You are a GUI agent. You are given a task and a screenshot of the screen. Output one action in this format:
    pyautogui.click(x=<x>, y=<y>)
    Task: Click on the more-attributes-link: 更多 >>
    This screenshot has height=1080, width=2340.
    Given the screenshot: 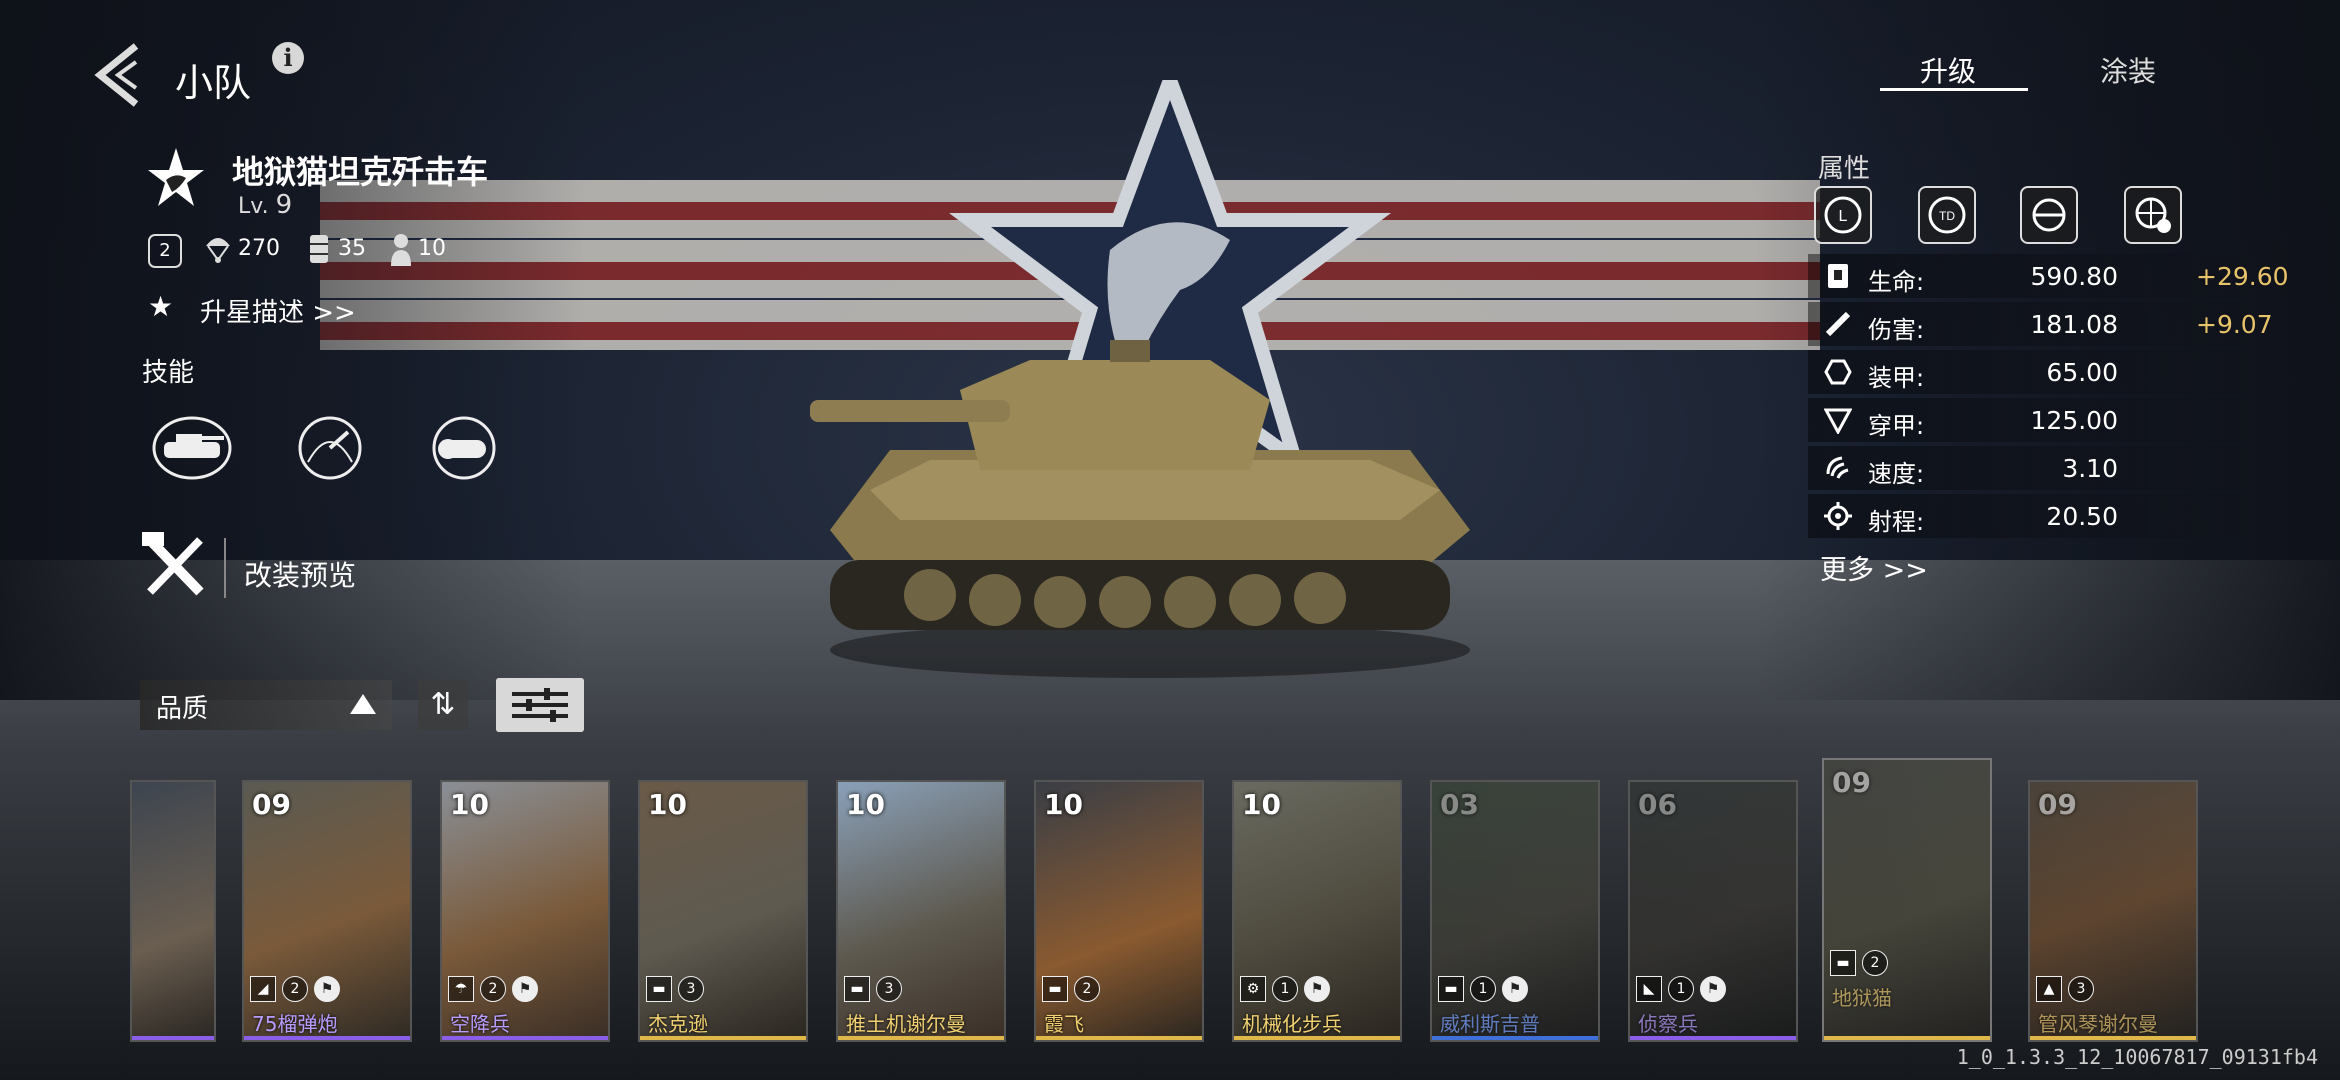 What is the action you would take?
    pyautogui.click(x=1874, y=567)
    